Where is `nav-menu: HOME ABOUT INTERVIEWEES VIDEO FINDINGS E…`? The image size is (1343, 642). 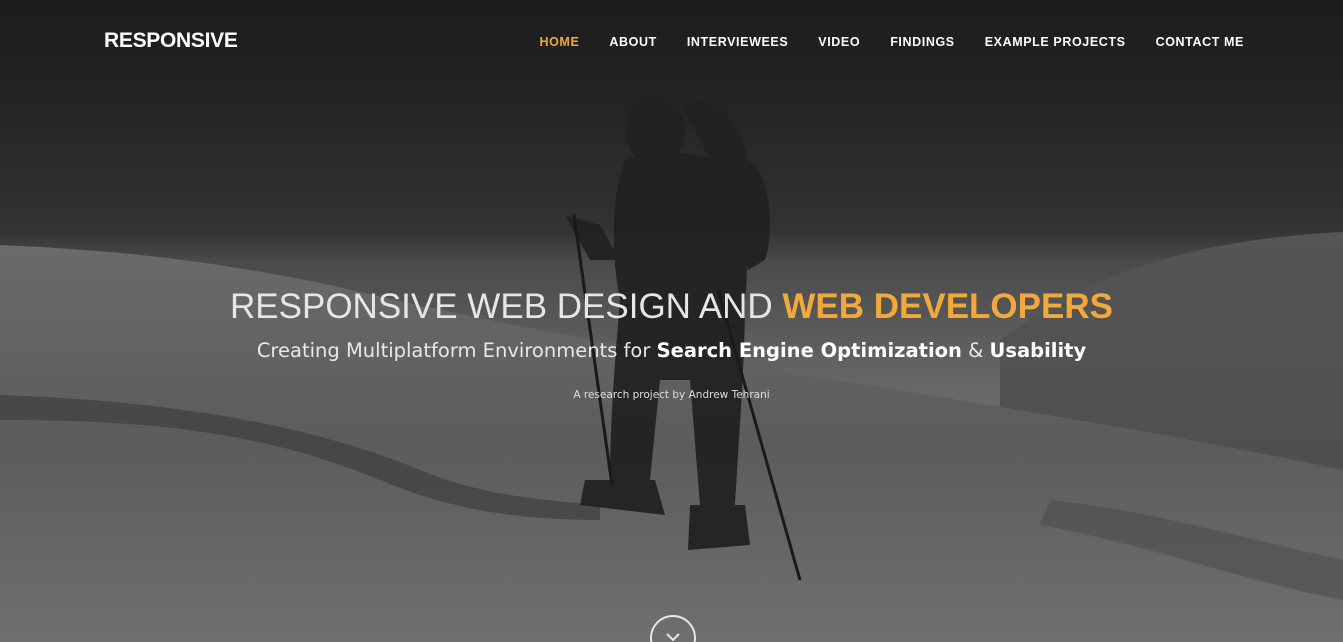 nav-menu: HOME ABOUT INTERVIEWEES VIDEO FINDINGS E… is located at coordinates (876, 42).